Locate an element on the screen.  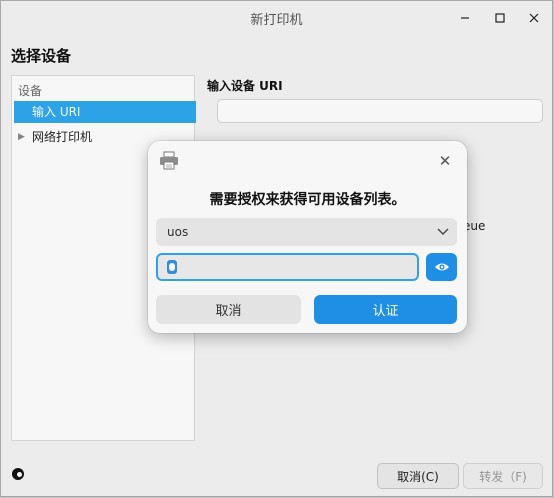
eye-icon is located at coordinates (441, 267).